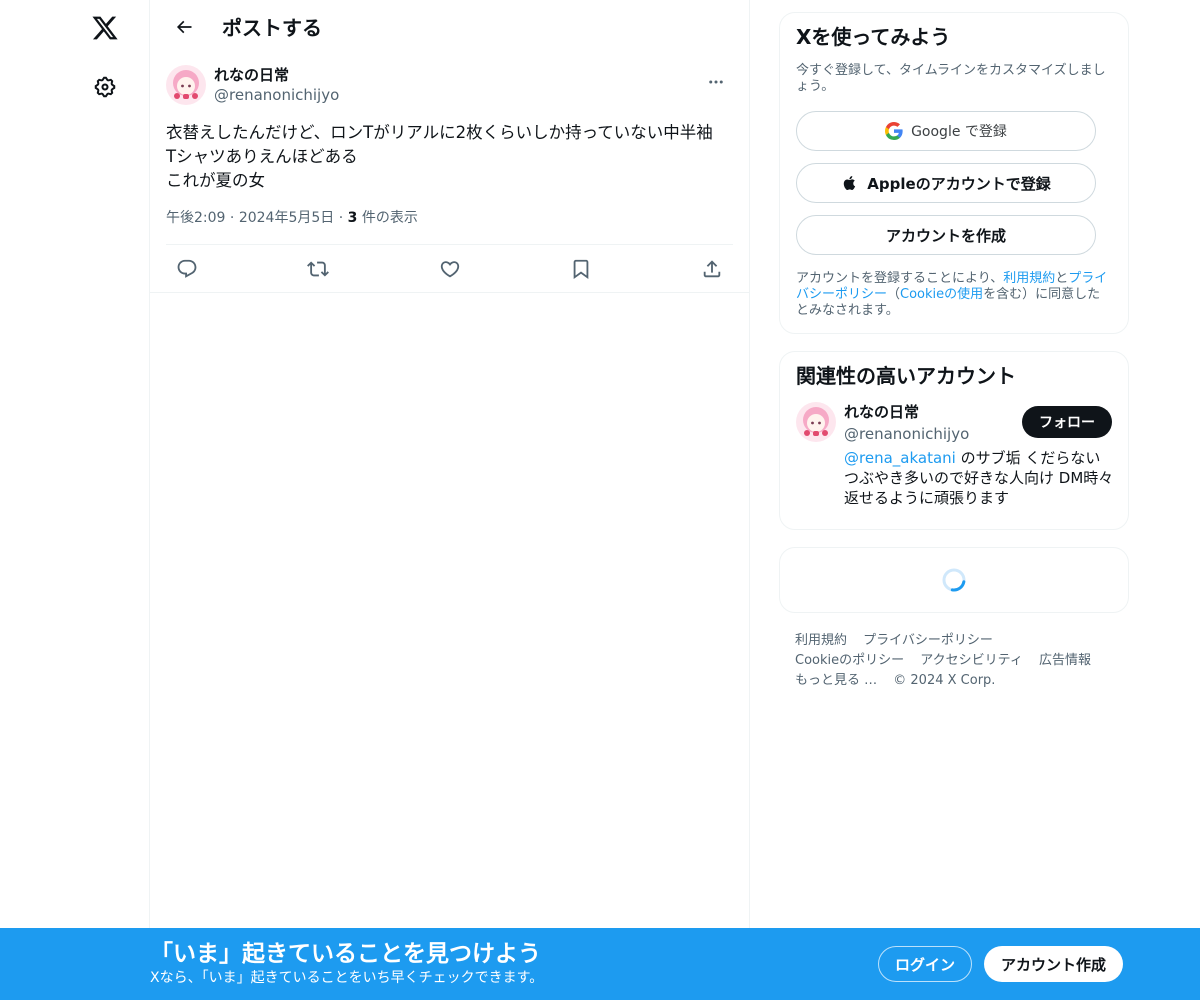  I want to click on gear-icon, so click(105, 87).